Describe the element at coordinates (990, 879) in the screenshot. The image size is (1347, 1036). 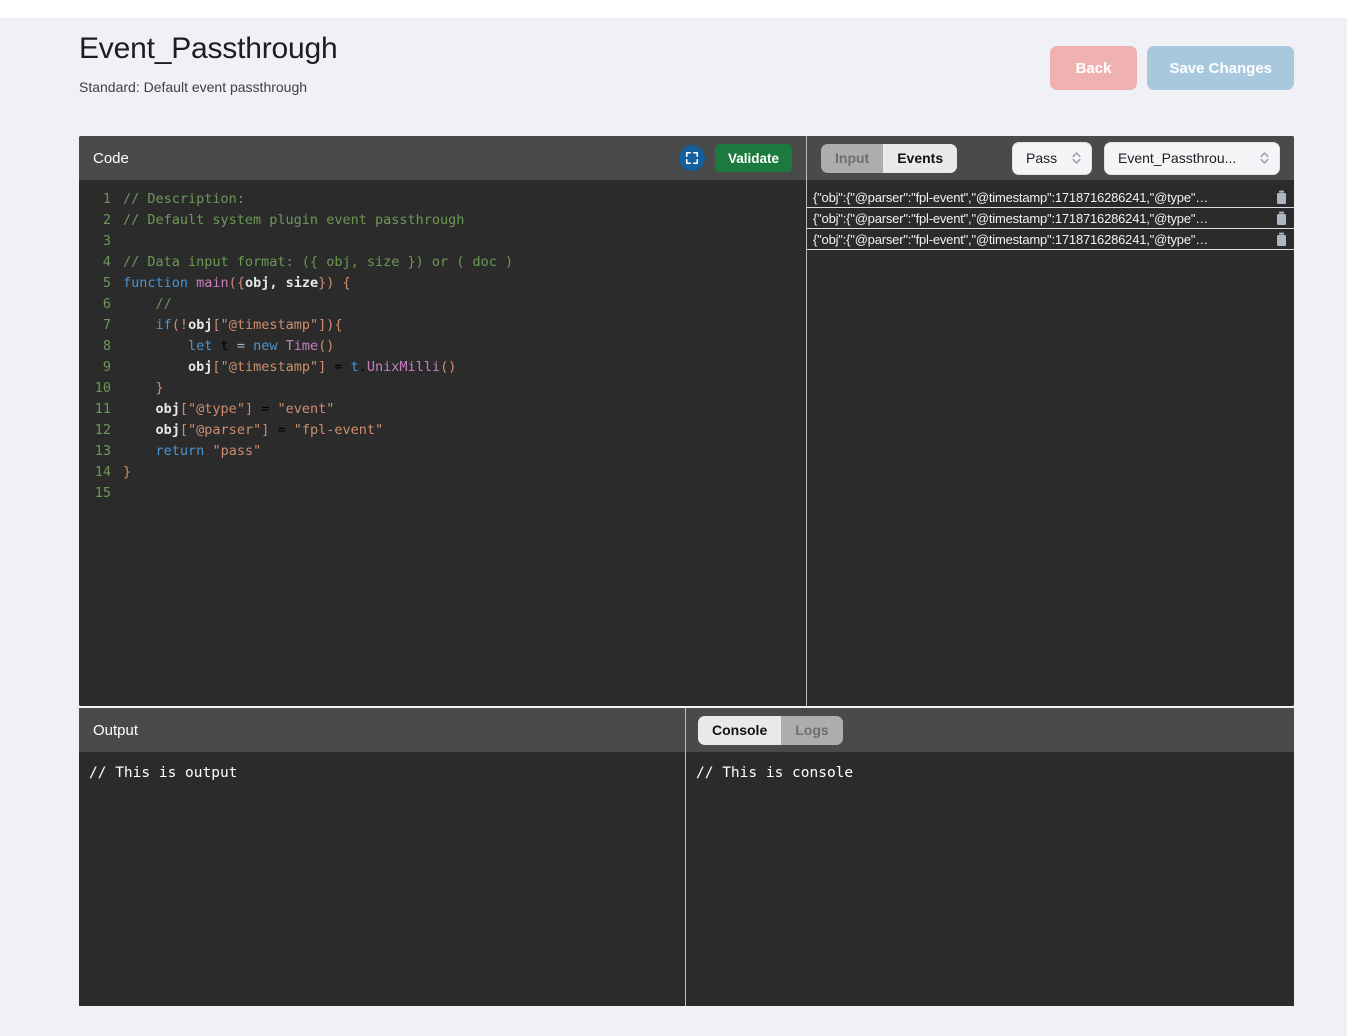
I see `console-content: // This is console` at that location.